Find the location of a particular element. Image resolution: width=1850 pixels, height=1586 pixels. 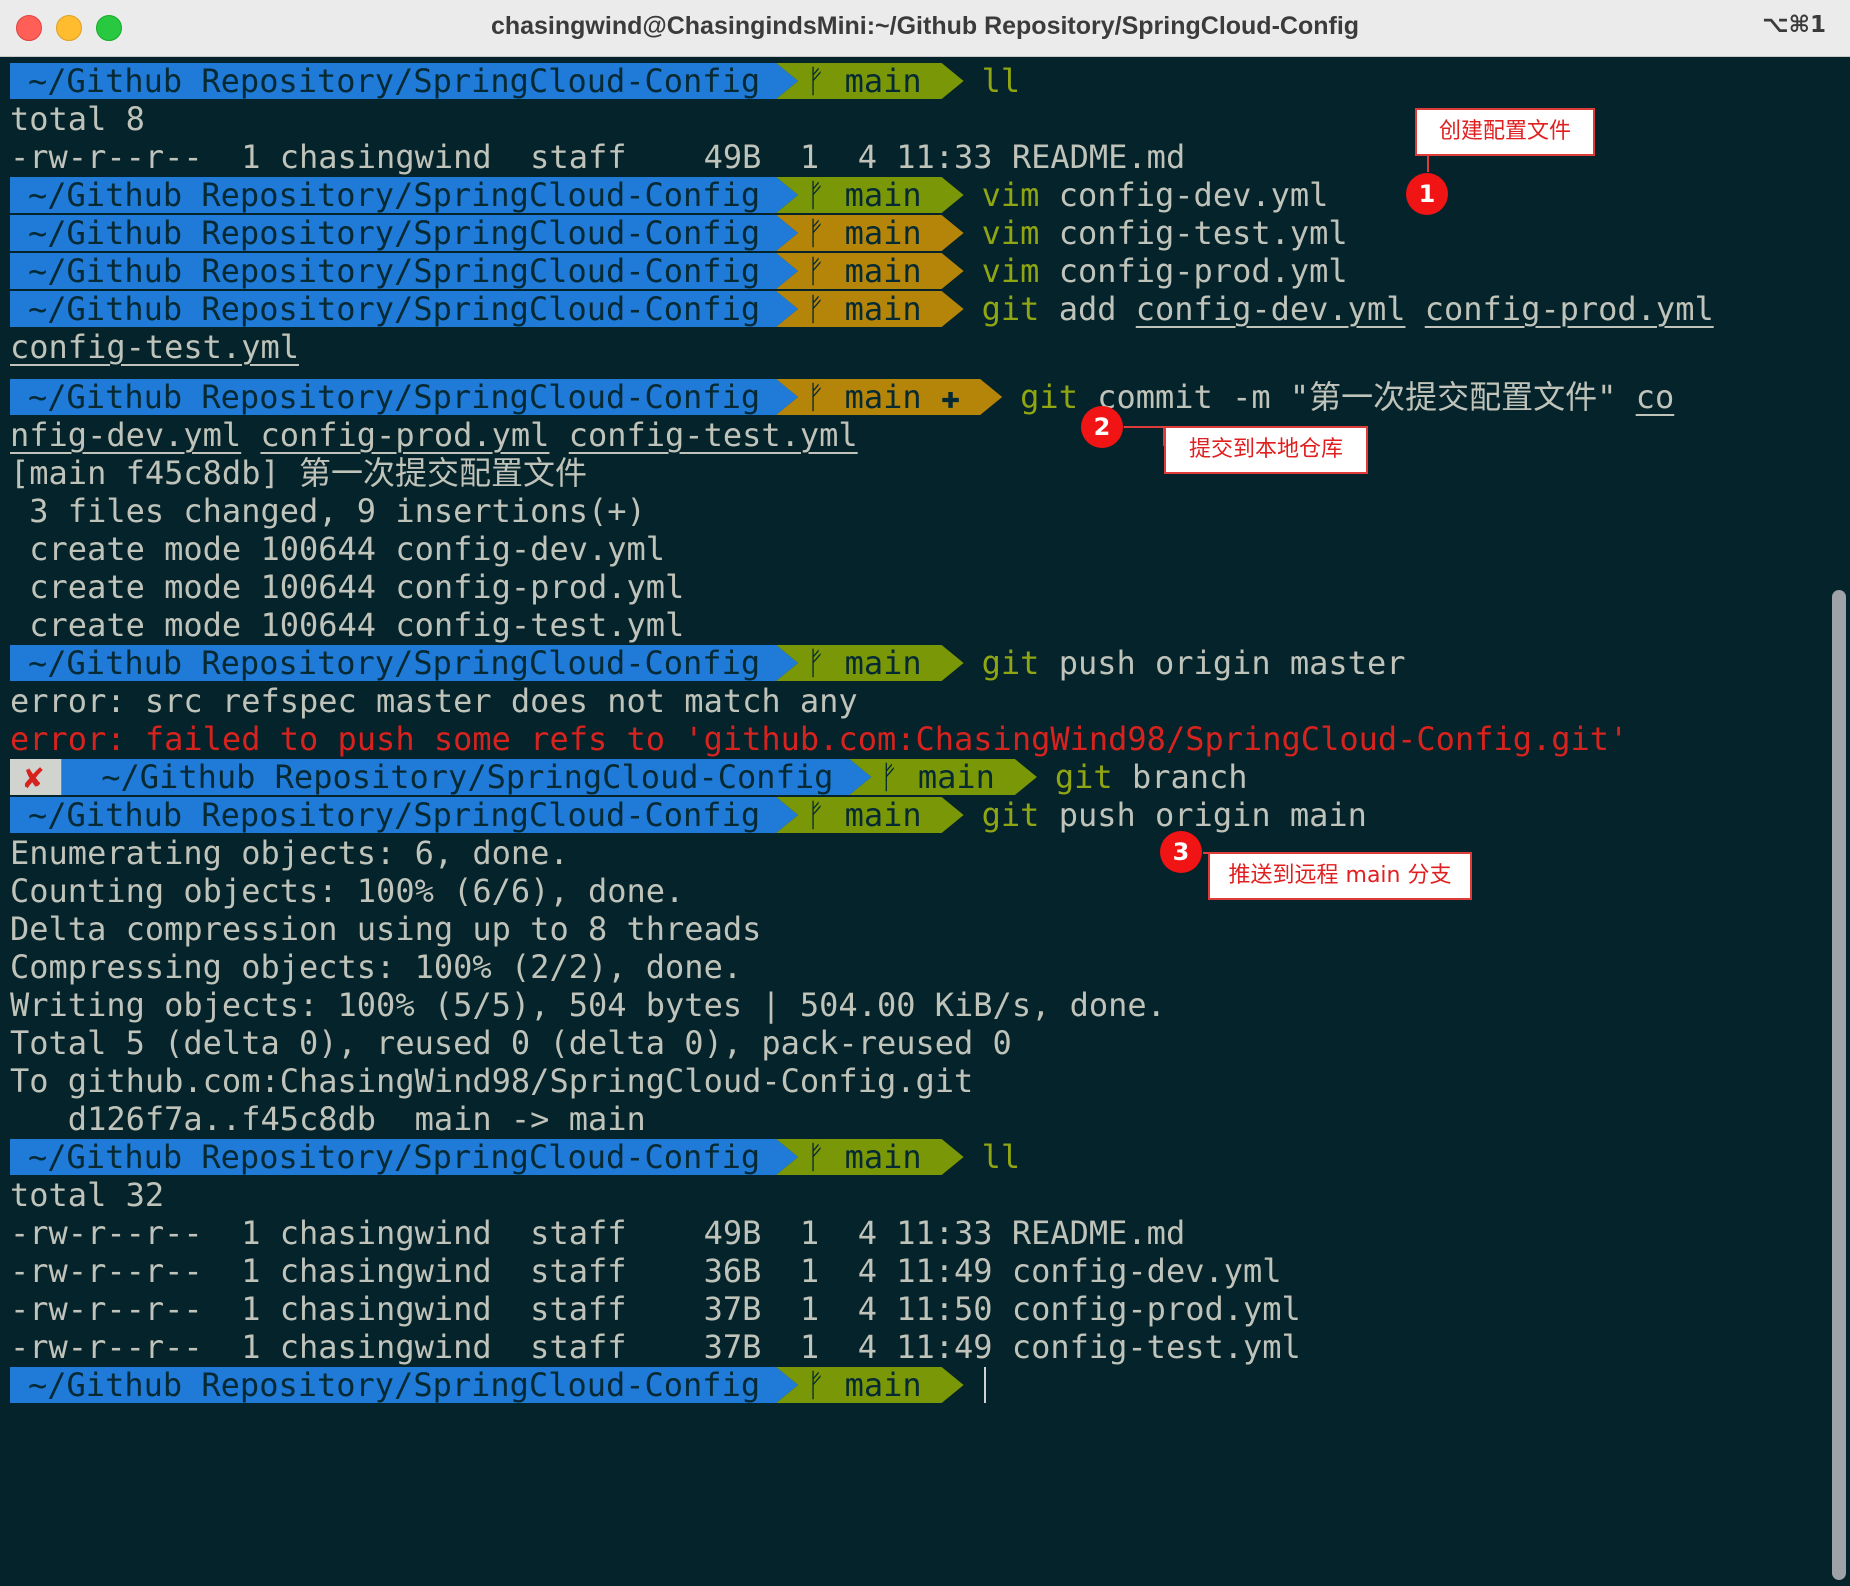

file-argument: co is located at coordinates (1655, 397).